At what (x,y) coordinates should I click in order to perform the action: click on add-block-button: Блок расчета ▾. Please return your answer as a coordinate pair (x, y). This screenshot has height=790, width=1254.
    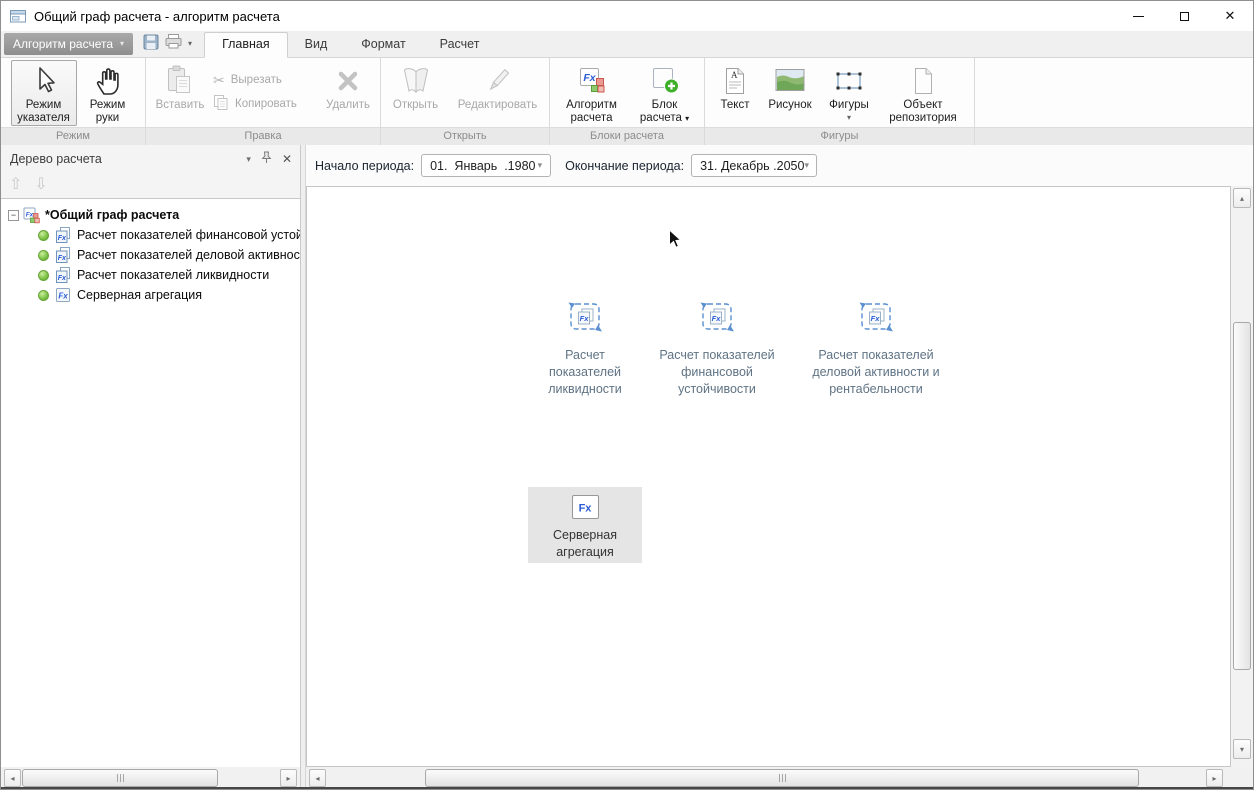
    Looking at the image, I should click on (665, 93).